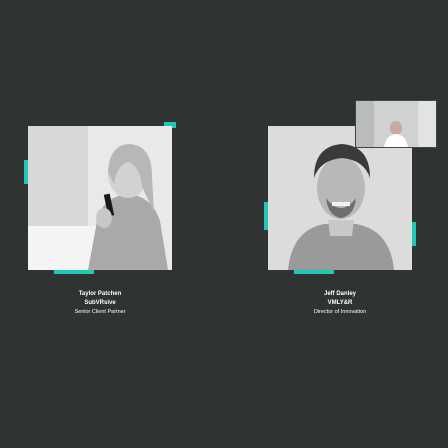  I want to click on speaker-photo-frame, so click(100, 198).